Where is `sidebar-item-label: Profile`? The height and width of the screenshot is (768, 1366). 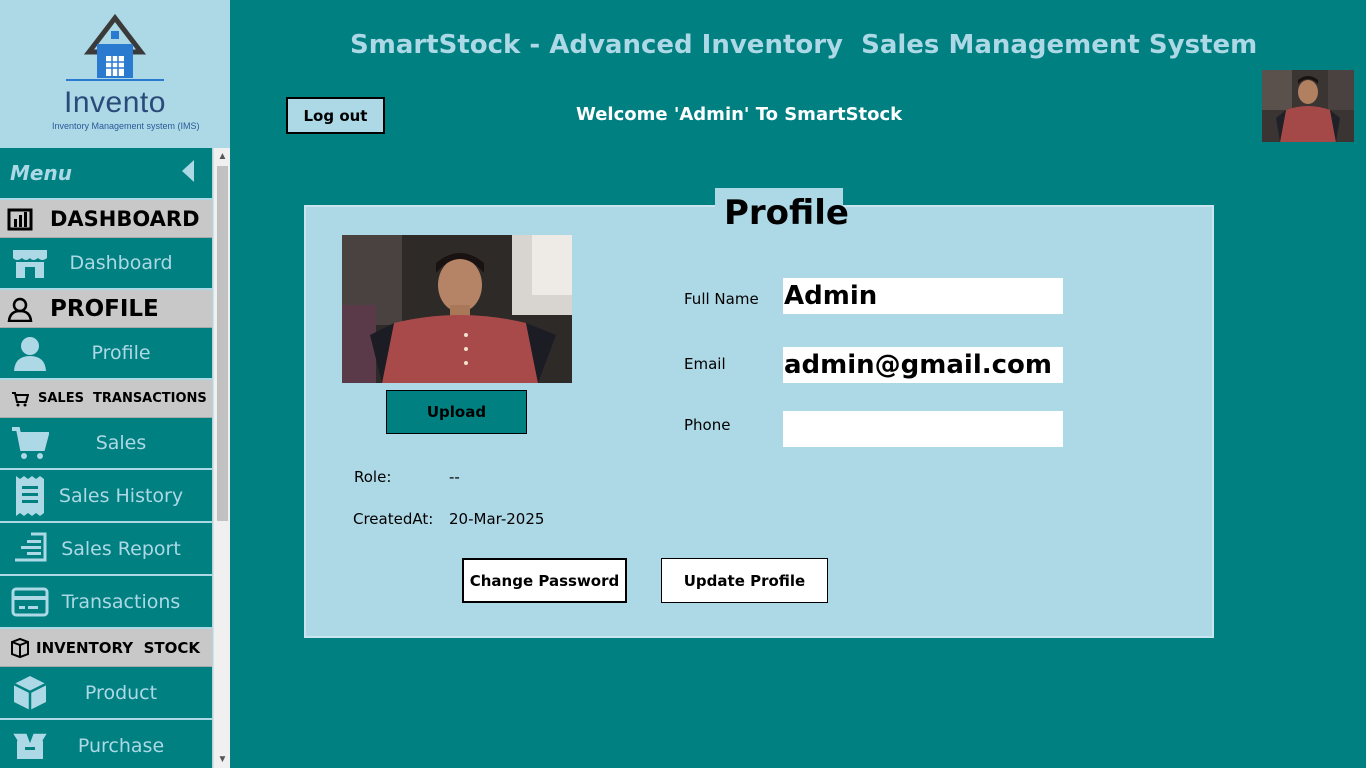
sidebar-item-label: Profile is located at coordinates (121, 353).